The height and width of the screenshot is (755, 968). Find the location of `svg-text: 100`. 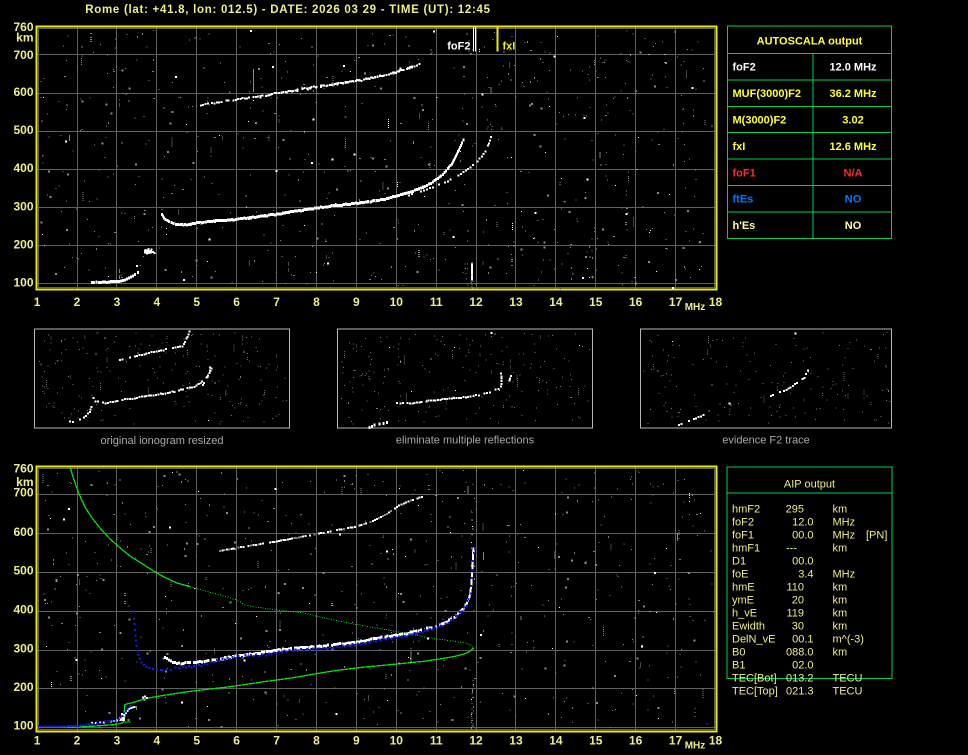

svg-text: 100 is located at coordinates (23, 283).